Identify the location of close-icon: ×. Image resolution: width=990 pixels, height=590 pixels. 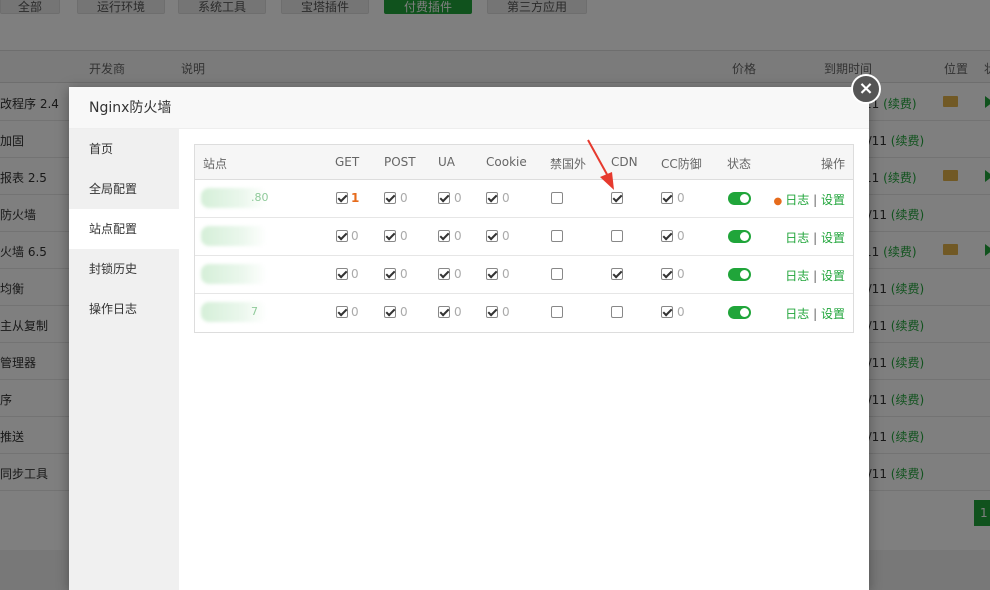
(866, 89).